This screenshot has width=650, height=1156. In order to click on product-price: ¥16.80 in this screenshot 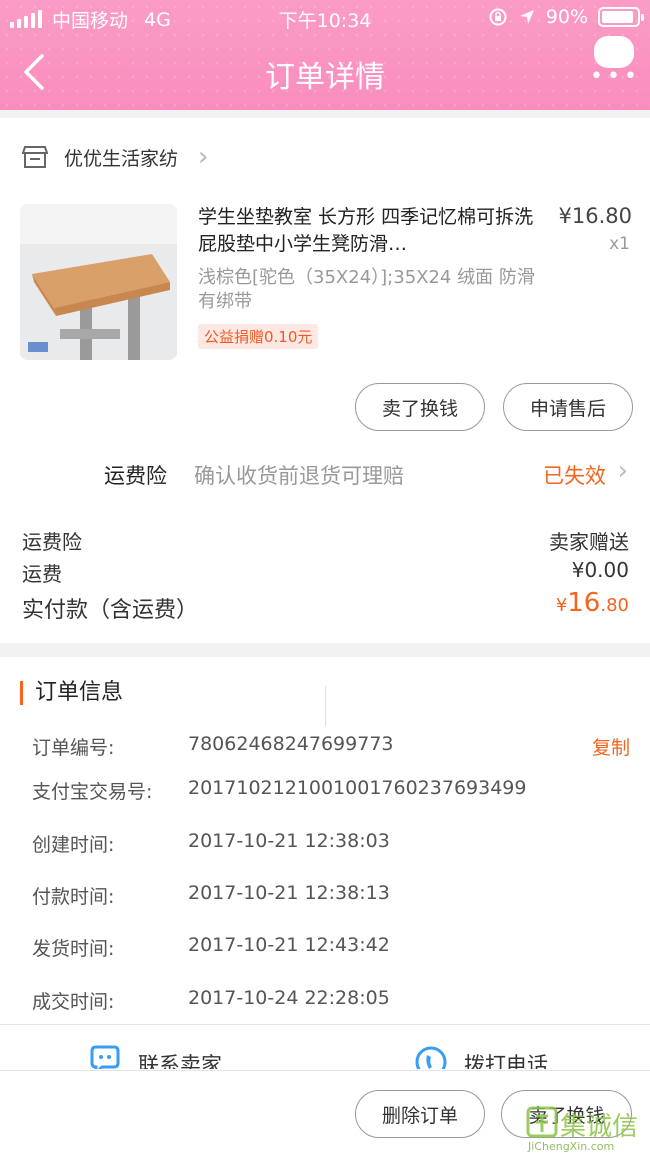, I will do `click(595, 216)`.